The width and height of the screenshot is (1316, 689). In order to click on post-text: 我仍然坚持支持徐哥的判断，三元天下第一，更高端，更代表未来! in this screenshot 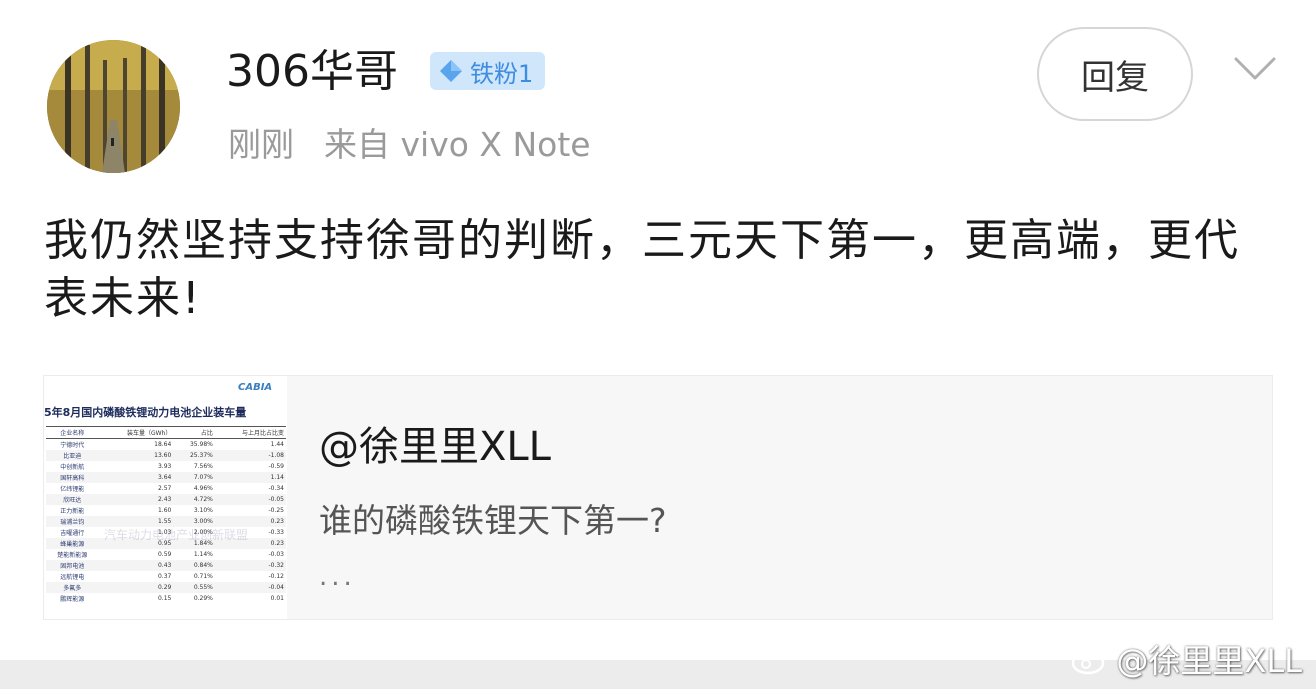, I will do `click(642, 269)`.